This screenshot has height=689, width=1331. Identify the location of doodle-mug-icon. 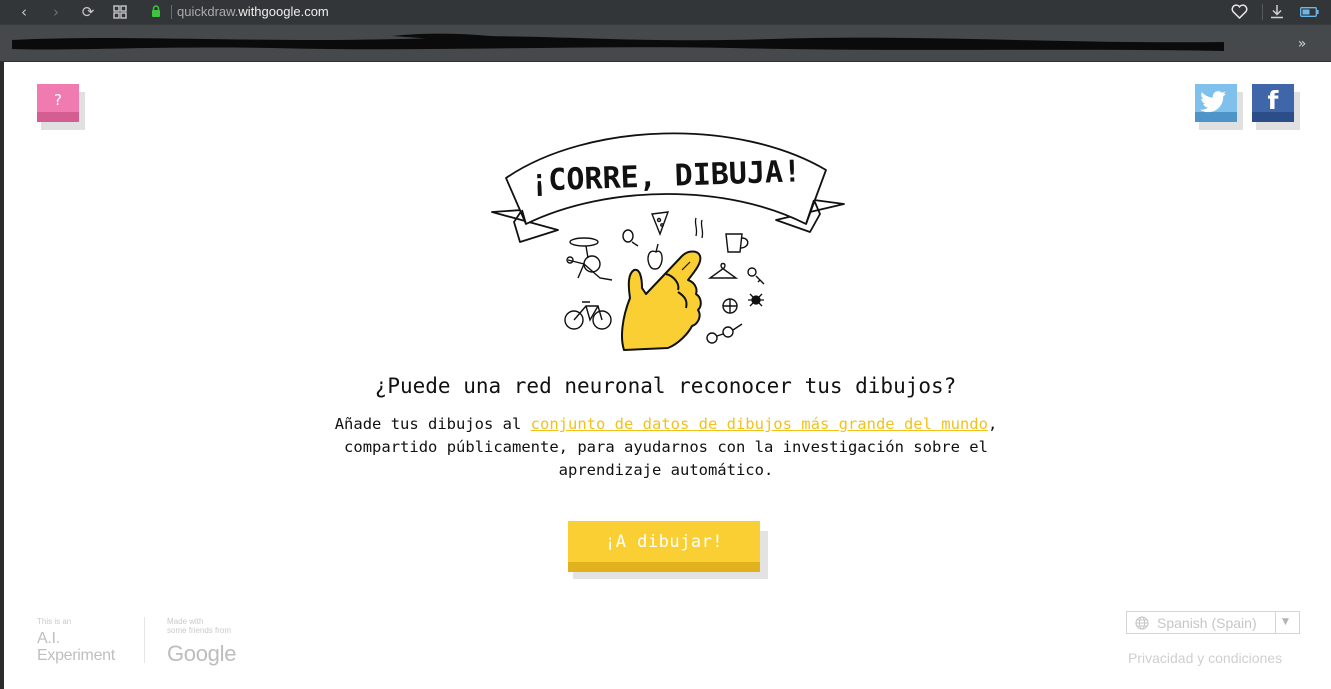
(737, 243).